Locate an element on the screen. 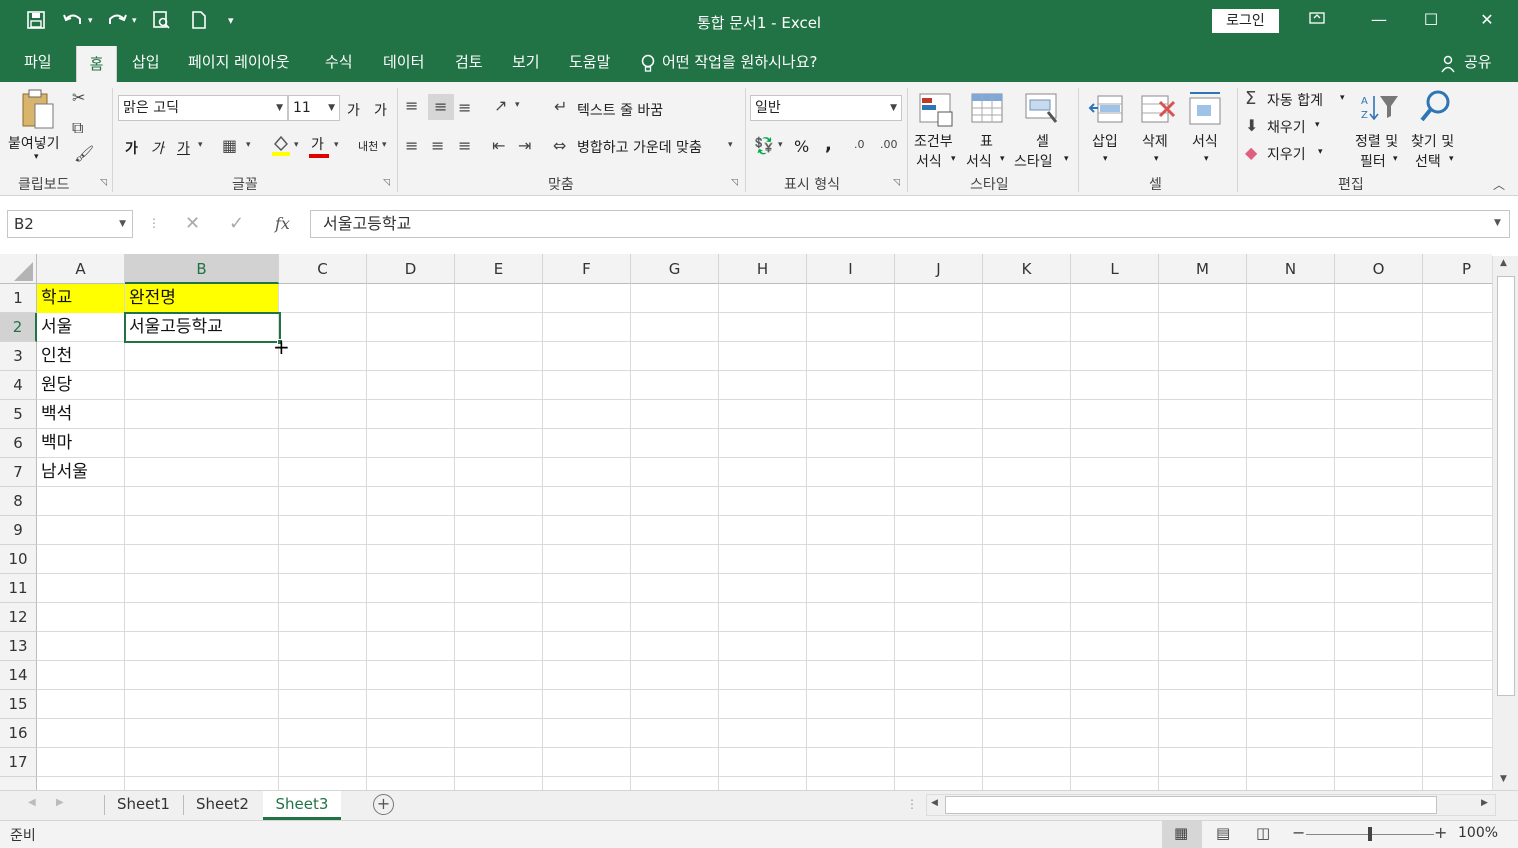 This screenshot has height=848, width=1518. column-header-a: A is located at coordinates (81, 269).